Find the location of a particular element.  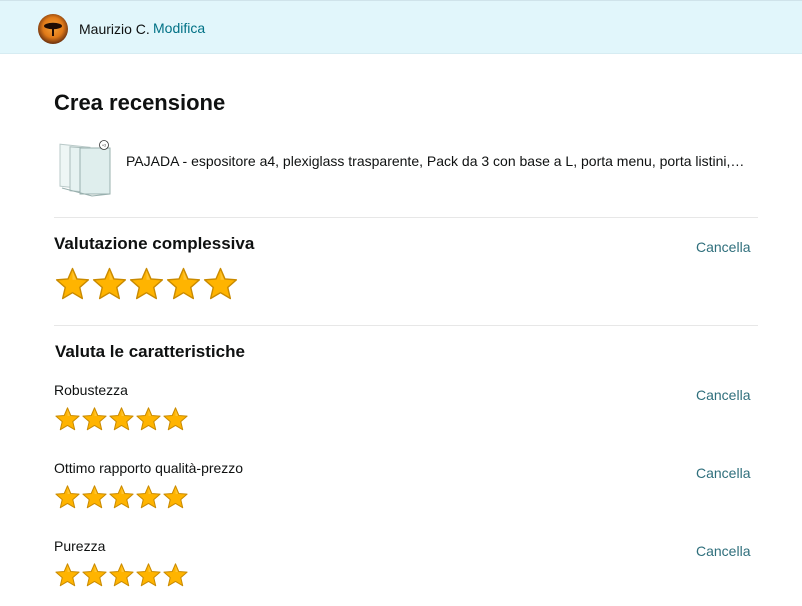

rapporto-qualita-prezzo-star-rating is located at coordinates (121, 497).